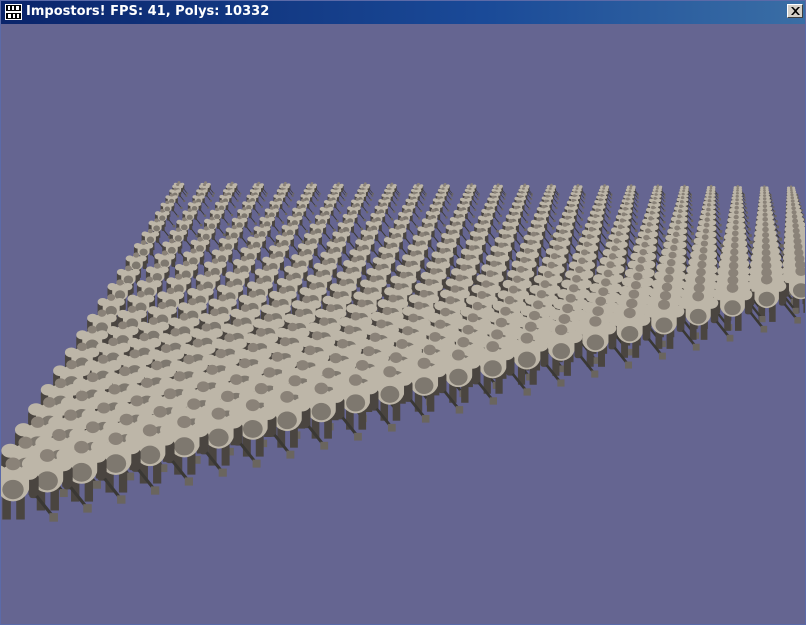 This screenshot has height=625, width=806. What do you see at coordinates (403, 12) in the screenshot?
I see `title-bar: Impostors! FPS: 41, Polys: 10332` at bounding box center [403, 12].